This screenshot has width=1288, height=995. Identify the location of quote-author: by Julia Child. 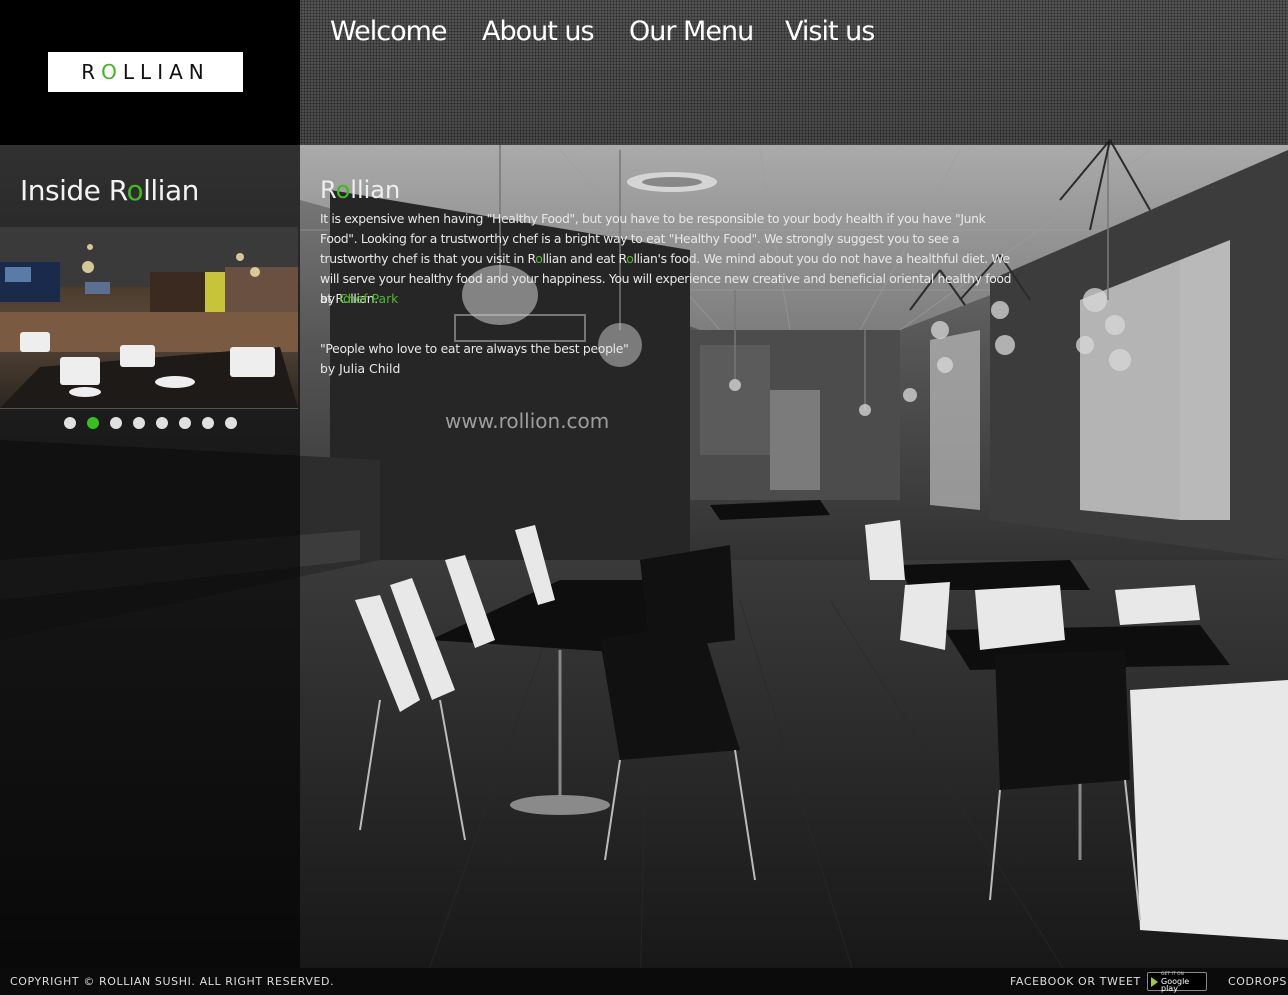
(360, 368).